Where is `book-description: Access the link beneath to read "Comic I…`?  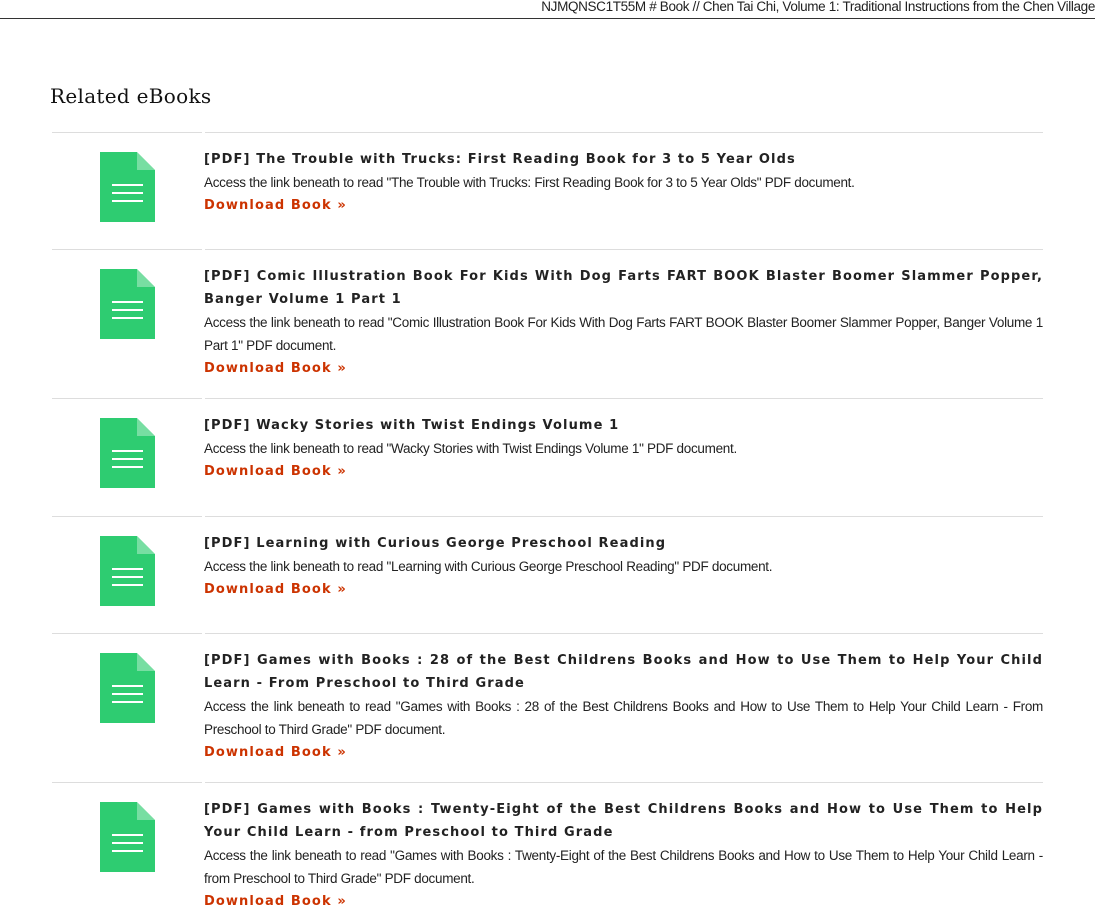
book-description: Access the link beneath to read "Comic I… is located at coordinates (623, 334).